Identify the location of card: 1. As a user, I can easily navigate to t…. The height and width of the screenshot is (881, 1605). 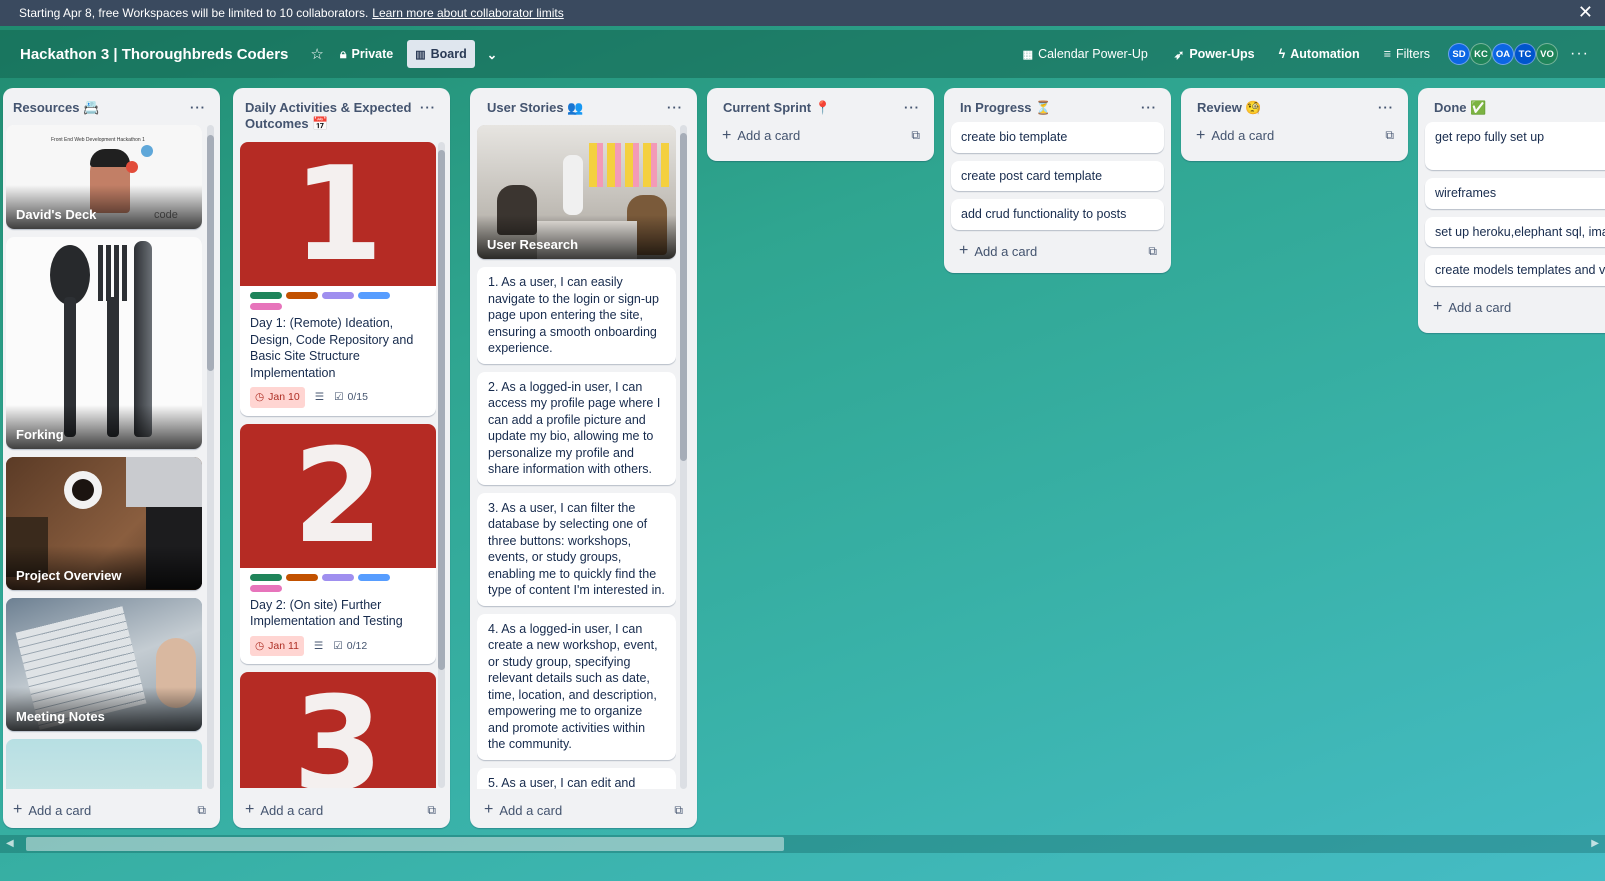
(576, 315).